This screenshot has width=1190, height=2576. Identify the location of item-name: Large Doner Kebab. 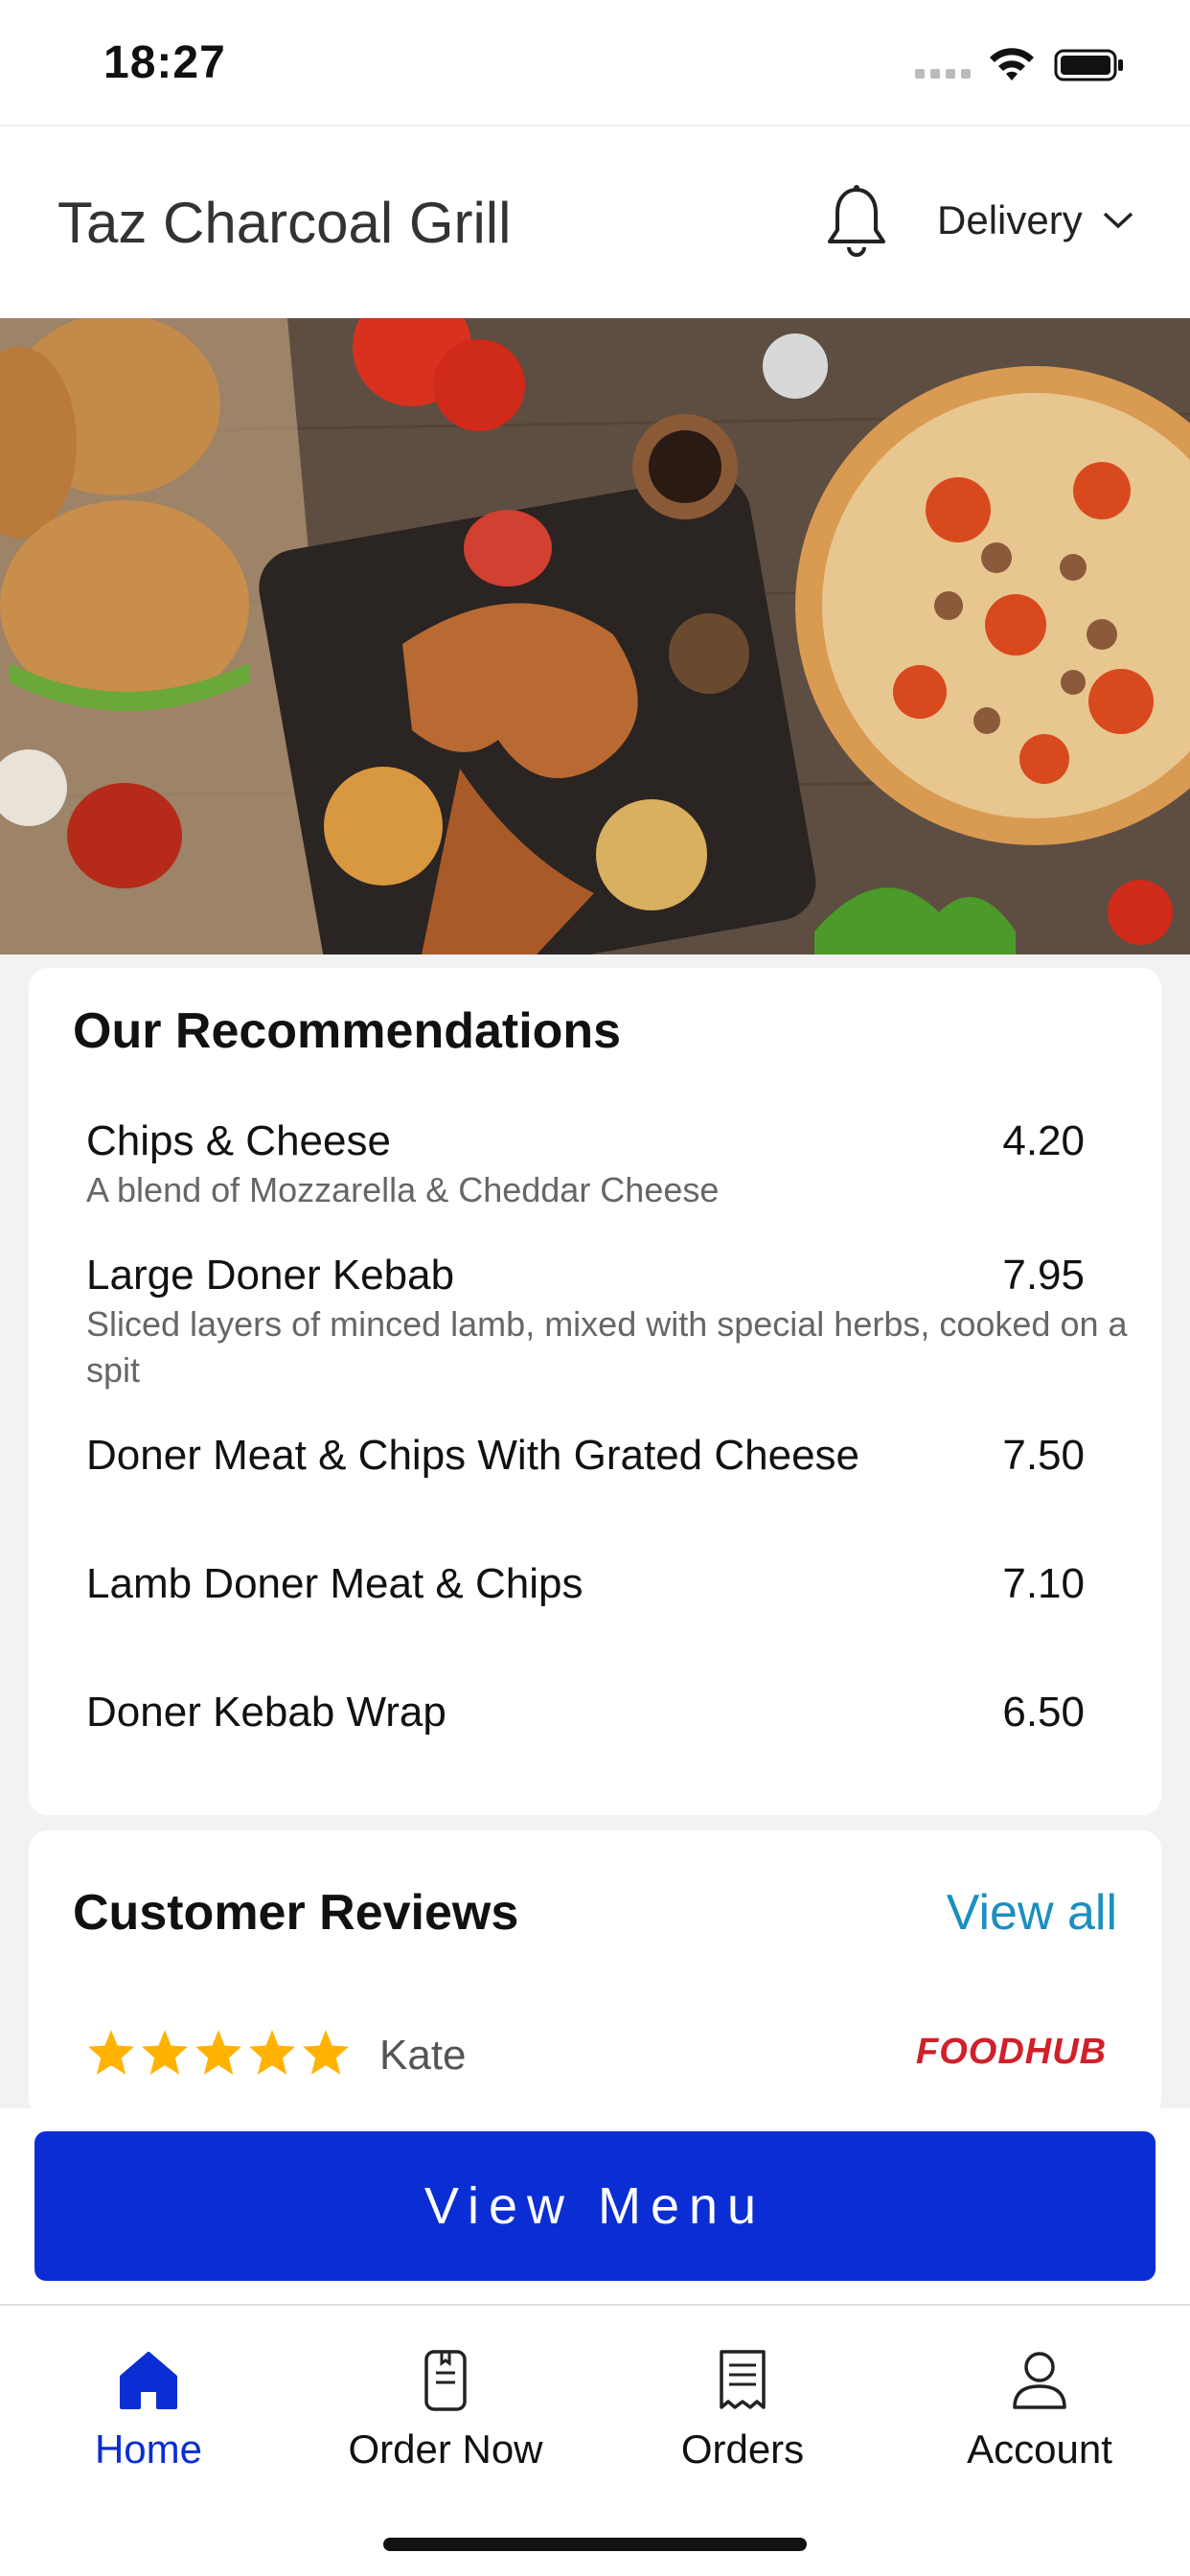
(271, 1275).